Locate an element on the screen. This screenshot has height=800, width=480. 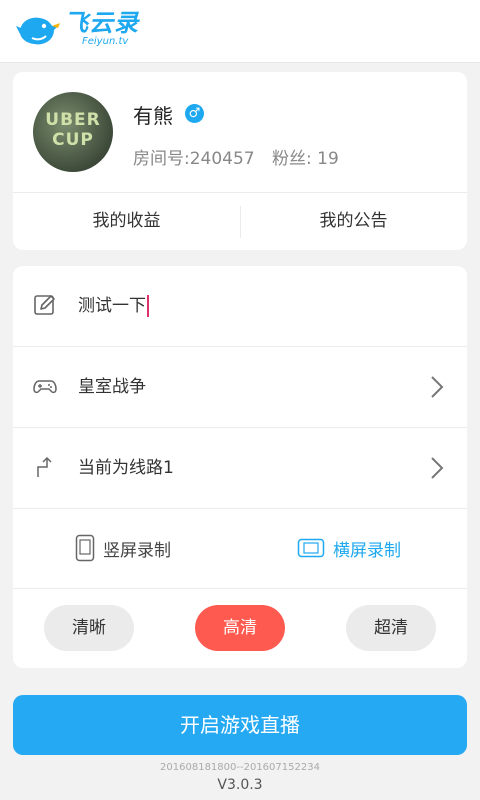
profile-stats: 房间号:240457 粉丝: 19 is located at coordinates (242, 156).